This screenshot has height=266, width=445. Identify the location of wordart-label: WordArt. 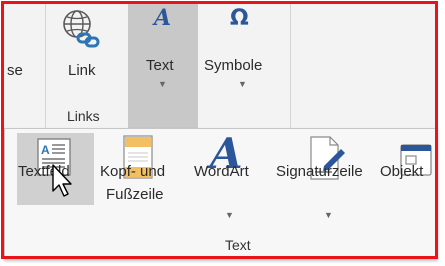
(221, 171).